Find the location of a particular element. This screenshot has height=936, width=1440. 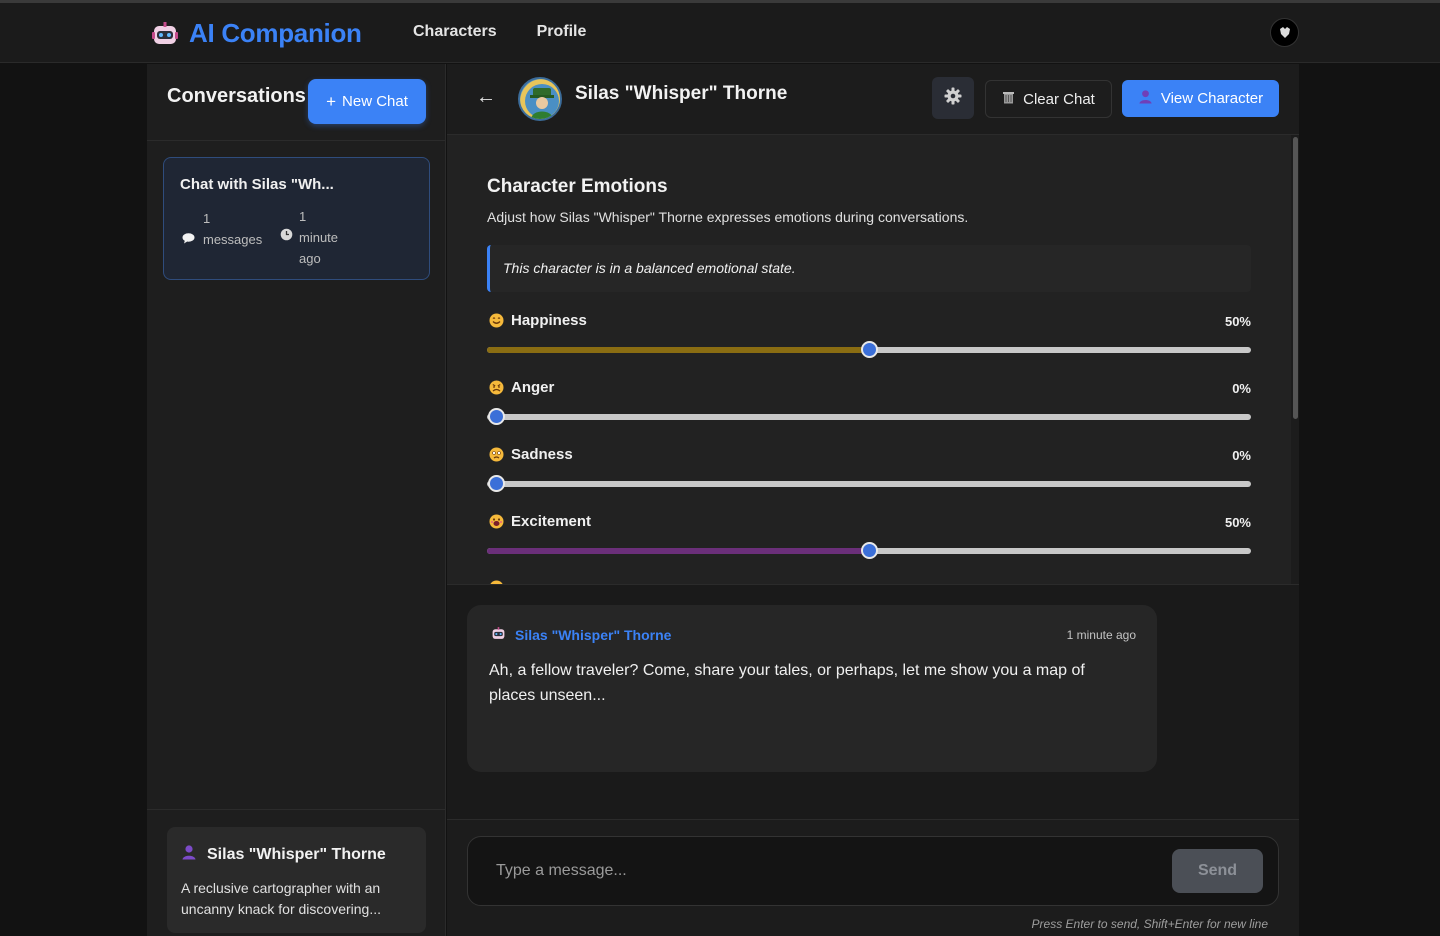

emotions-title: Character Emotions is located at coordinates (577, 186).